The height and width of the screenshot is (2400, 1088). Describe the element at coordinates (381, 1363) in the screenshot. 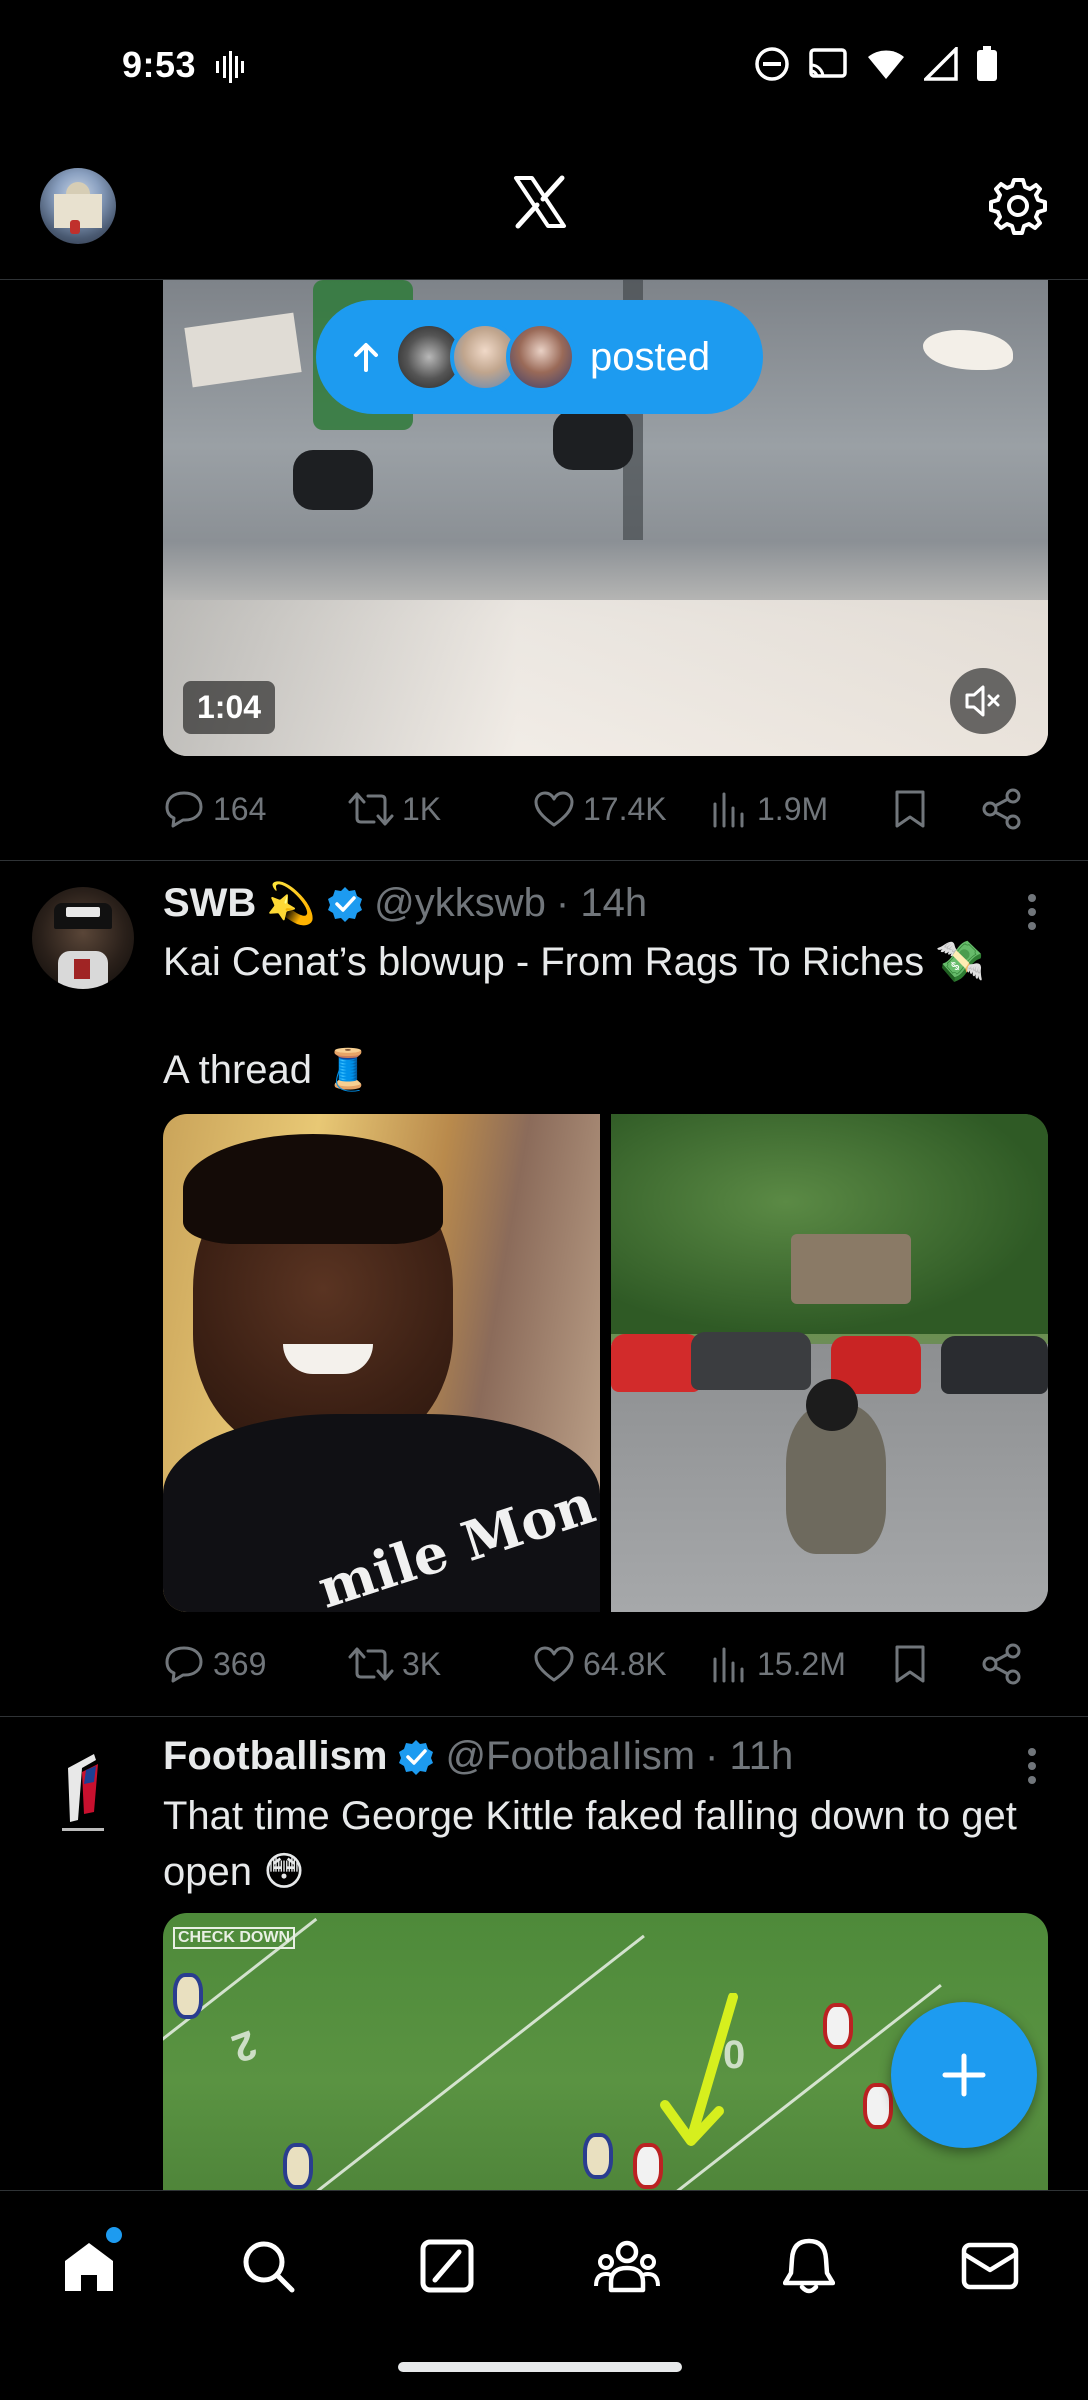

I see `post-image: mile Mon` at that location.